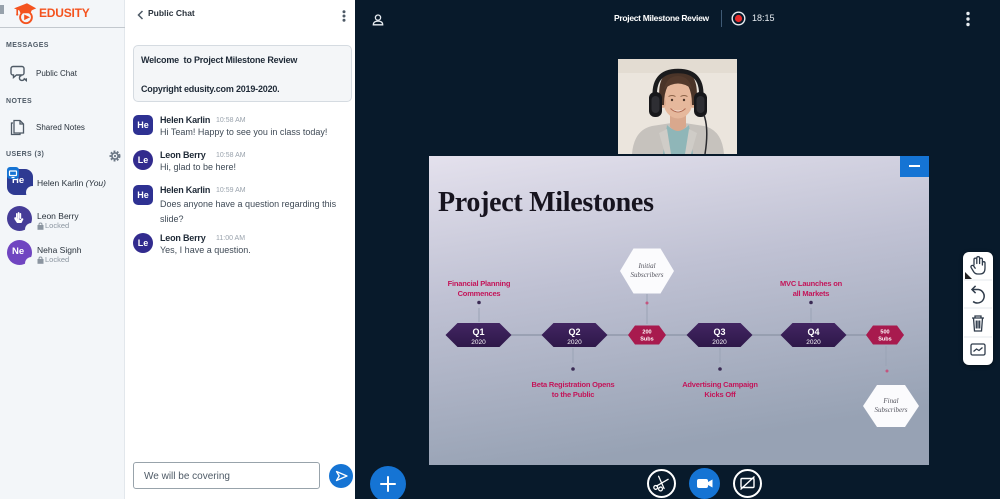  Describe the element at coordinates (573, 394) in the screenshot. I see `svg-text: to the Public` at that location.